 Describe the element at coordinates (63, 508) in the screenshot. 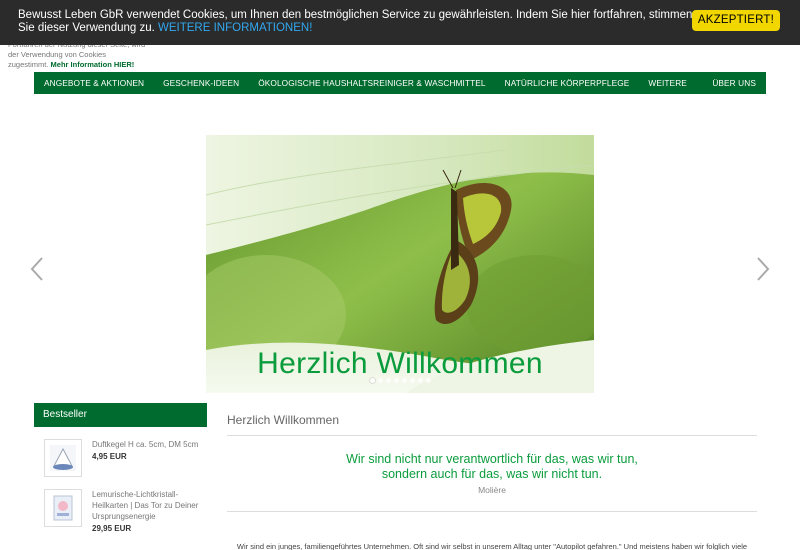

I see `card-deck-icon` at that location.